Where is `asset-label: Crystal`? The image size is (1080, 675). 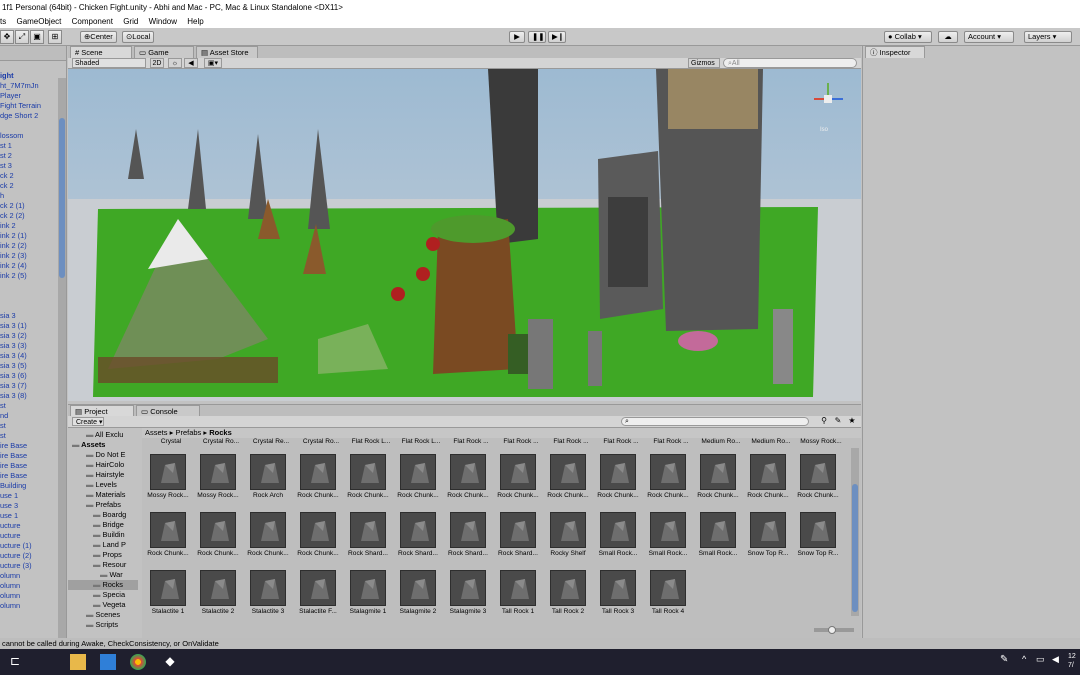 asset-label: Crystal is located at coordinates (171, 441).